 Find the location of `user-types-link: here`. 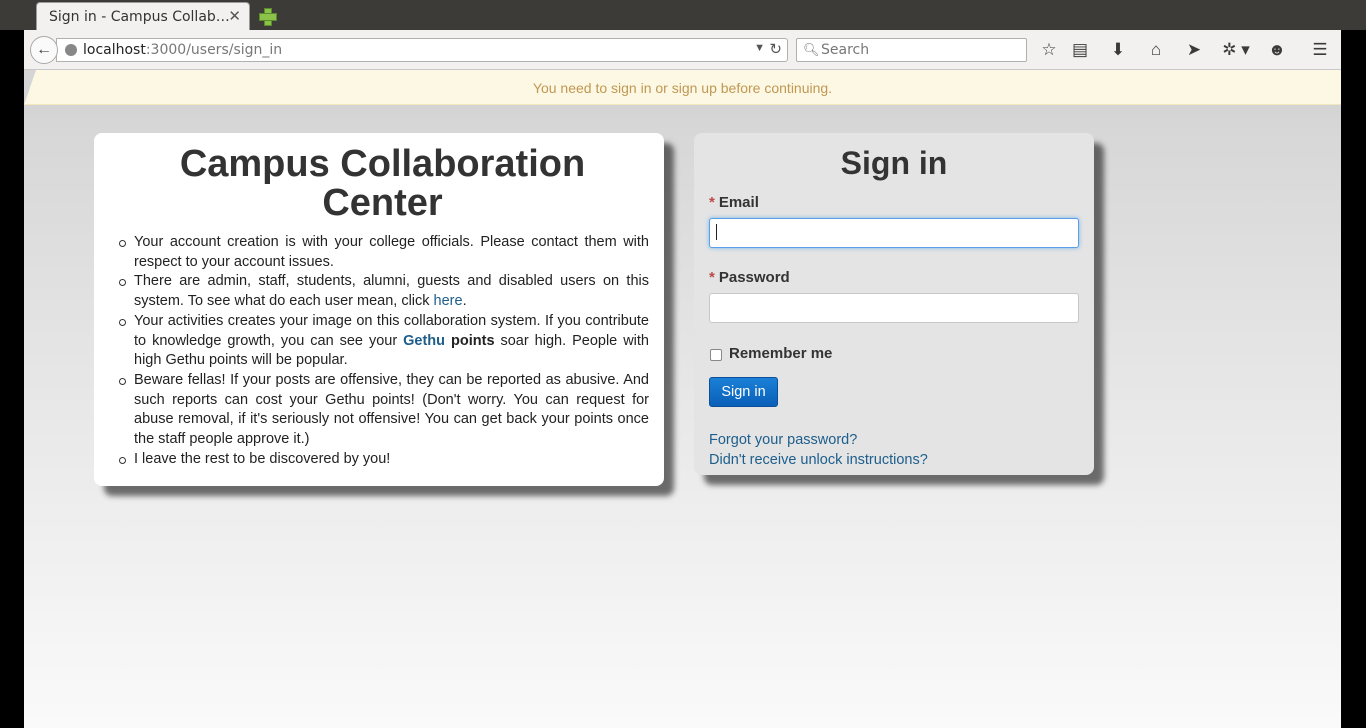

user-types-link: here is located at coordinates (448, 301).